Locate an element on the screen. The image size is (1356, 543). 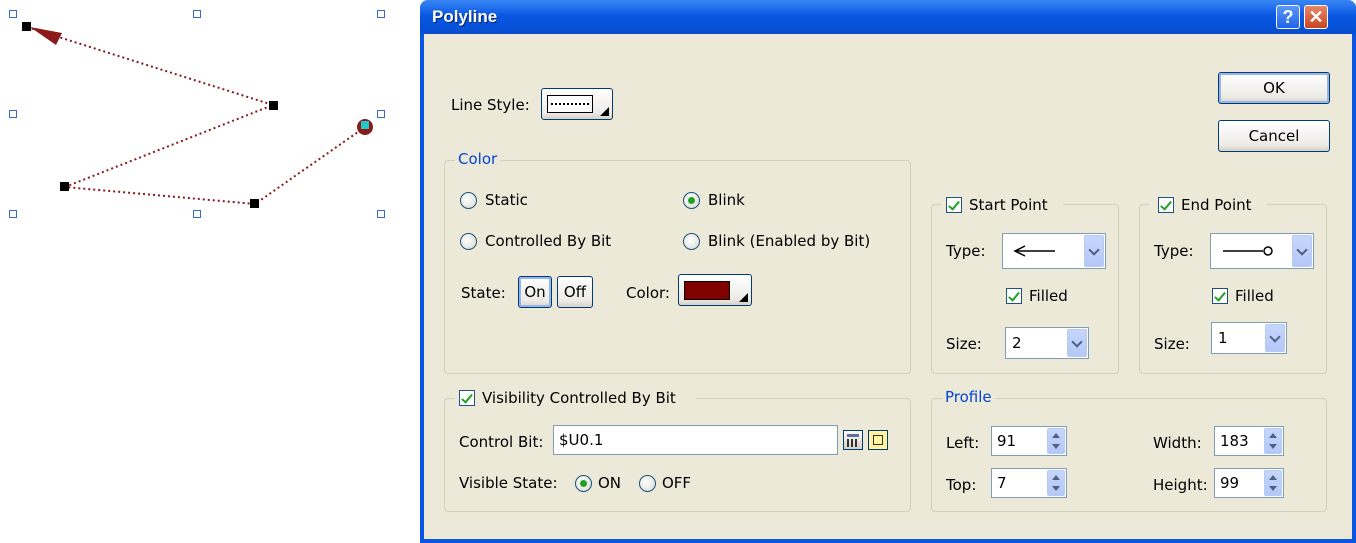
start-filled-checkbox is located at coordinates (1014, 296).